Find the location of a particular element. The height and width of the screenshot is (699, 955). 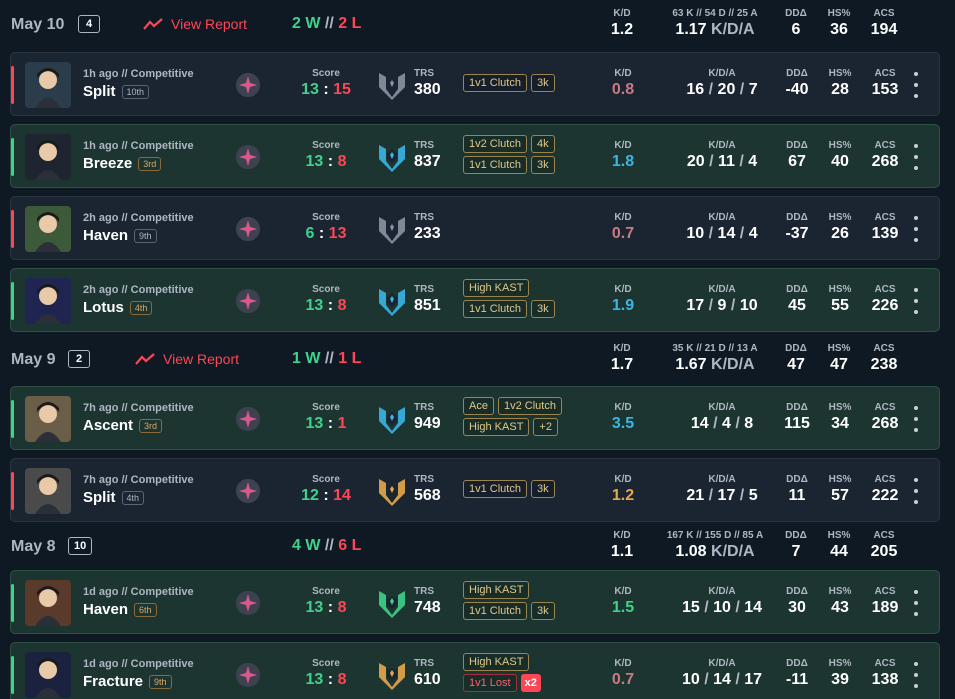

match-acs: ACS 138 is located at coordinates (885, 673).